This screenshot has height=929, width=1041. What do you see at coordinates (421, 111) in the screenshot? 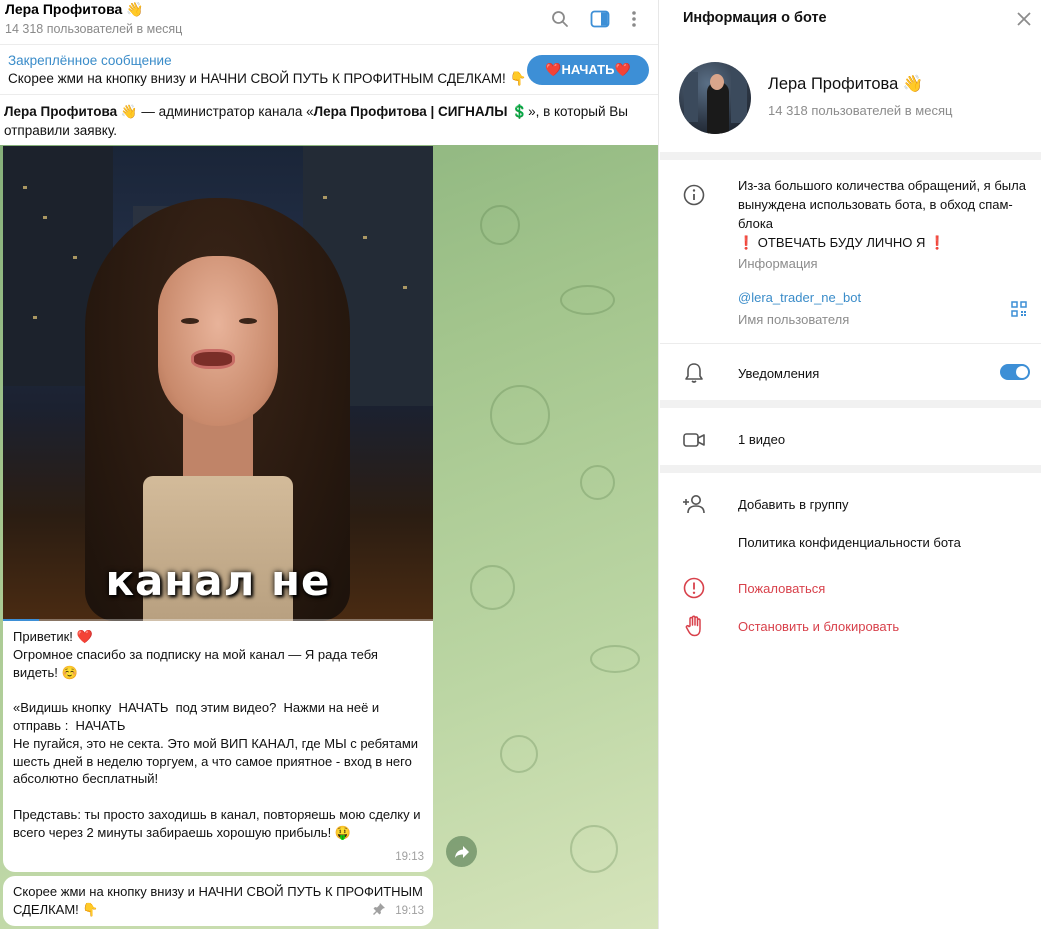
I see `notice-channel: Лера Профитова | СИГНАЛЫ 💲` at bounding box center [421, 111].